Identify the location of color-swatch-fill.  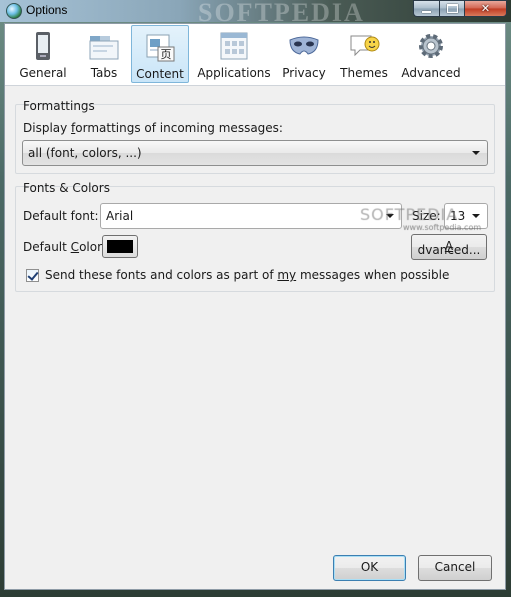
(120, 246).